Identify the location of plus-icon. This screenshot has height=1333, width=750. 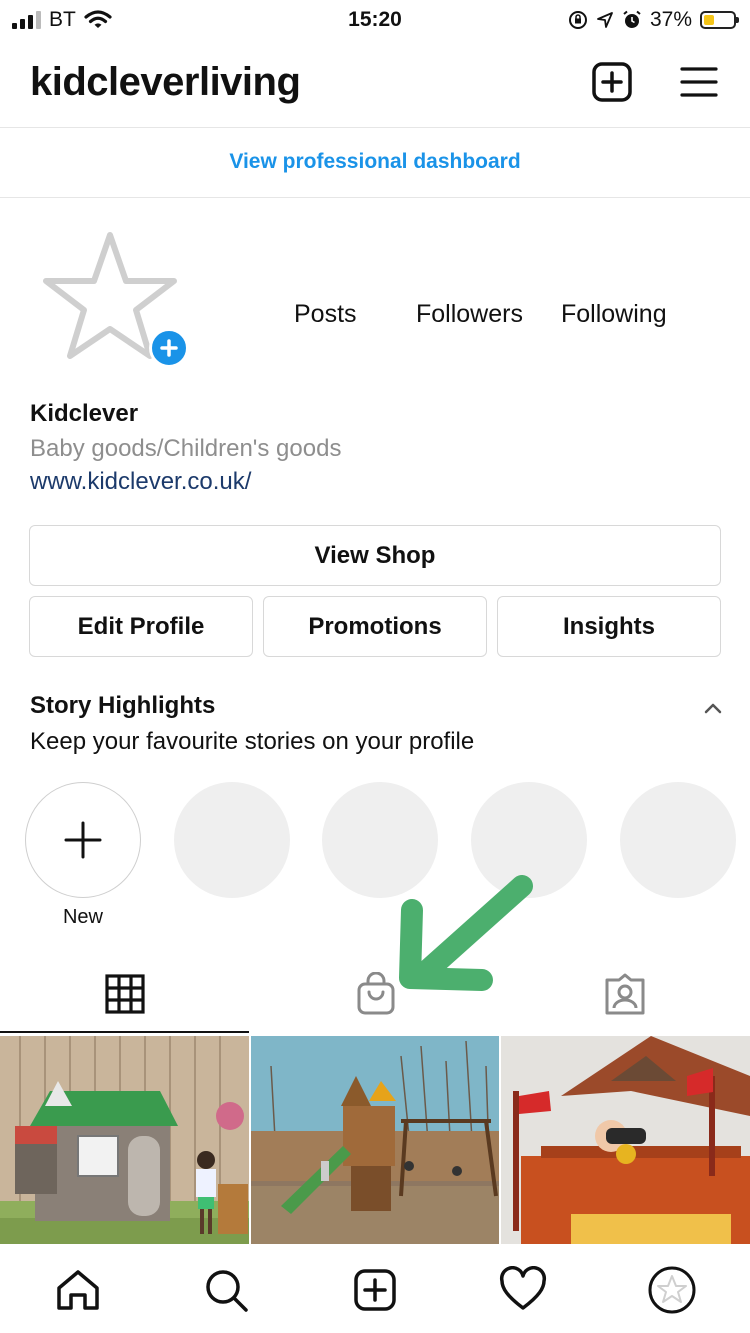
(83, 840).